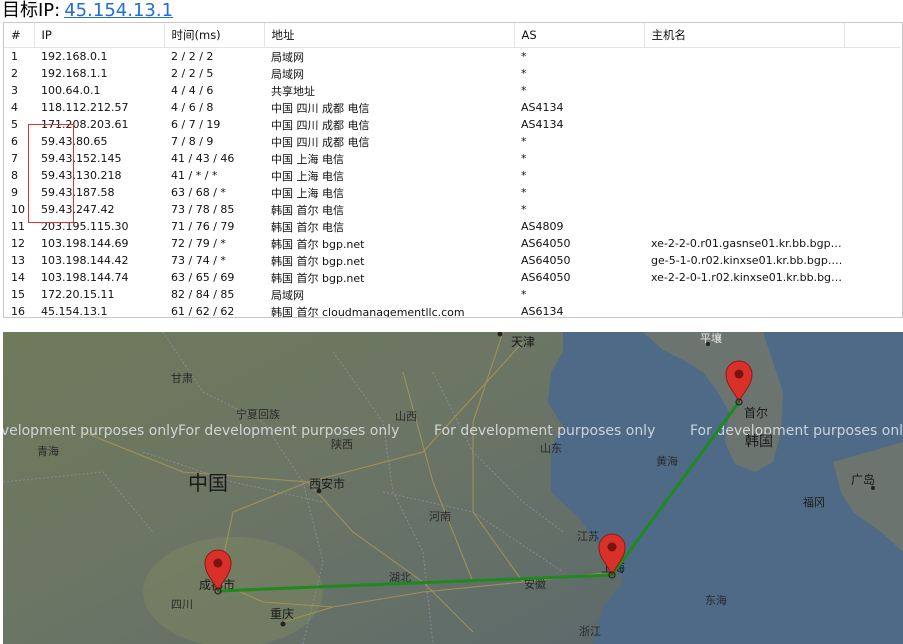  What do you see at coordinates (198, 260) in the screenshot?
I see `cell-time: 73 / 74 / *` at bounding box center [198, 260].